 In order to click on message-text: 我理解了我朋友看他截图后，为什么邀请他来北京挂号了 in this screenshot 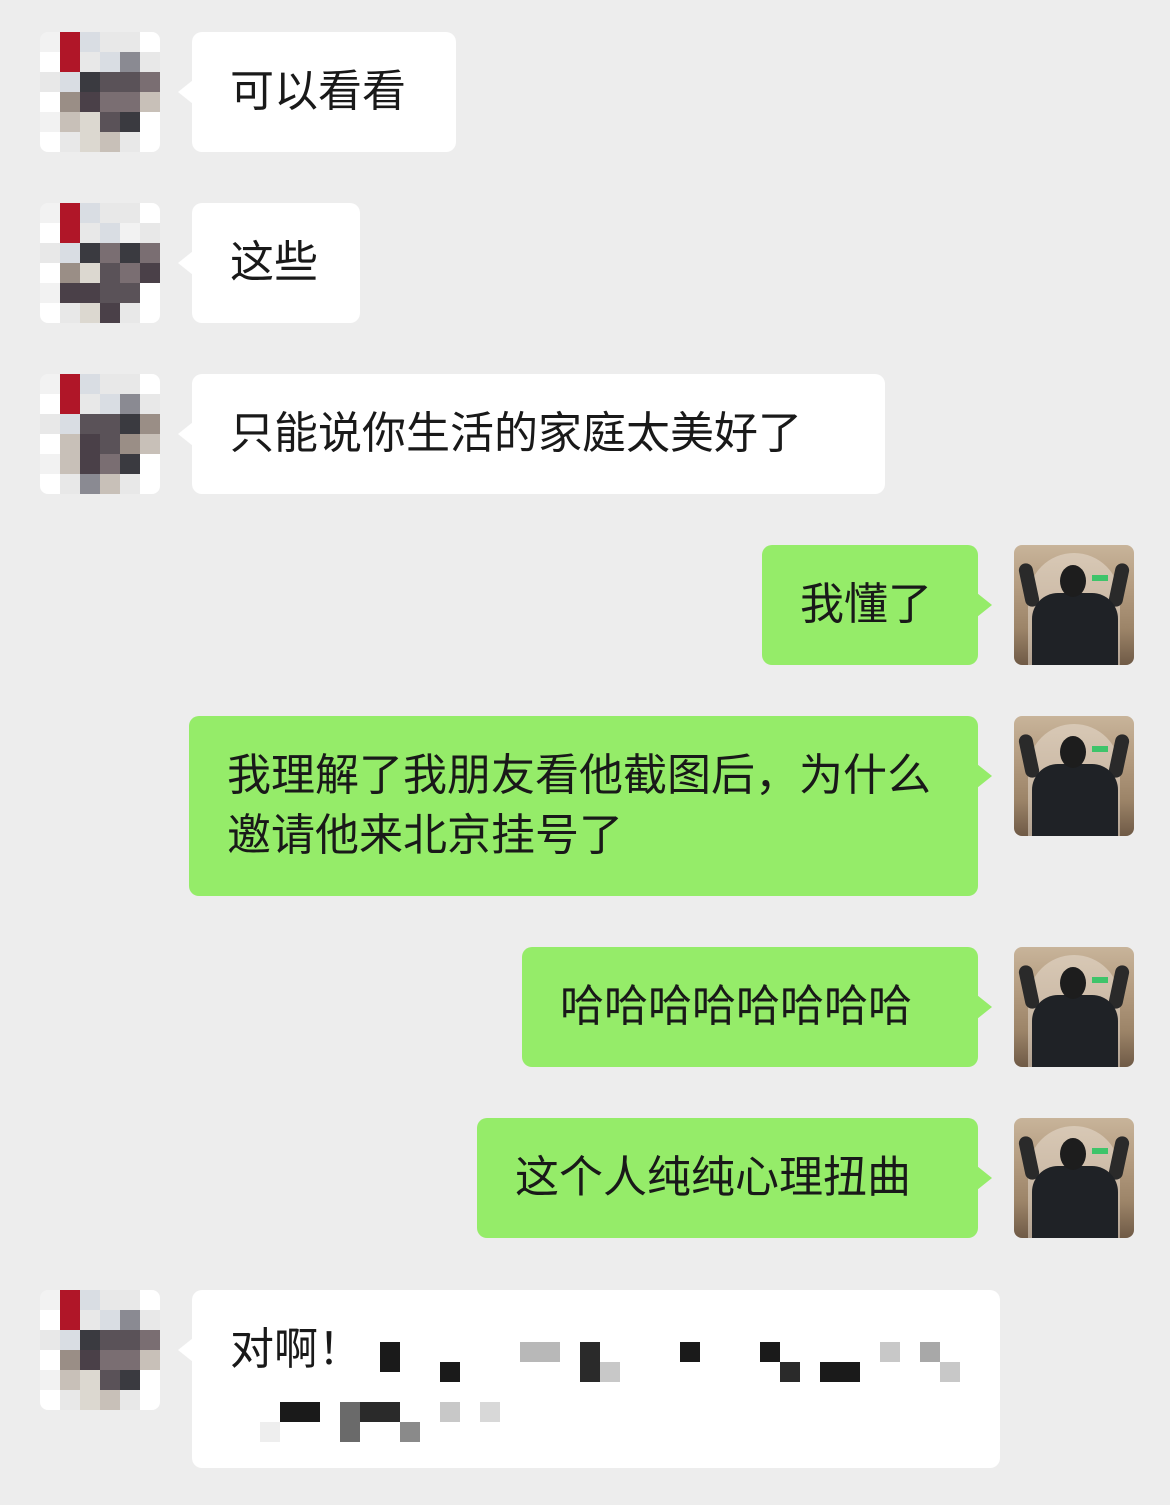, I will do `click(579, 805)`.